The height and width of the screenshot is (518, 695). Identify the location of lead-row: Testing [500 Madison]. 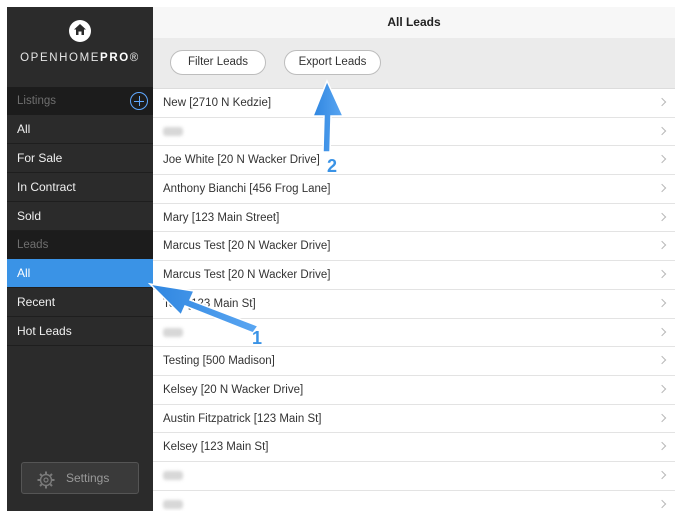
(414, 361).